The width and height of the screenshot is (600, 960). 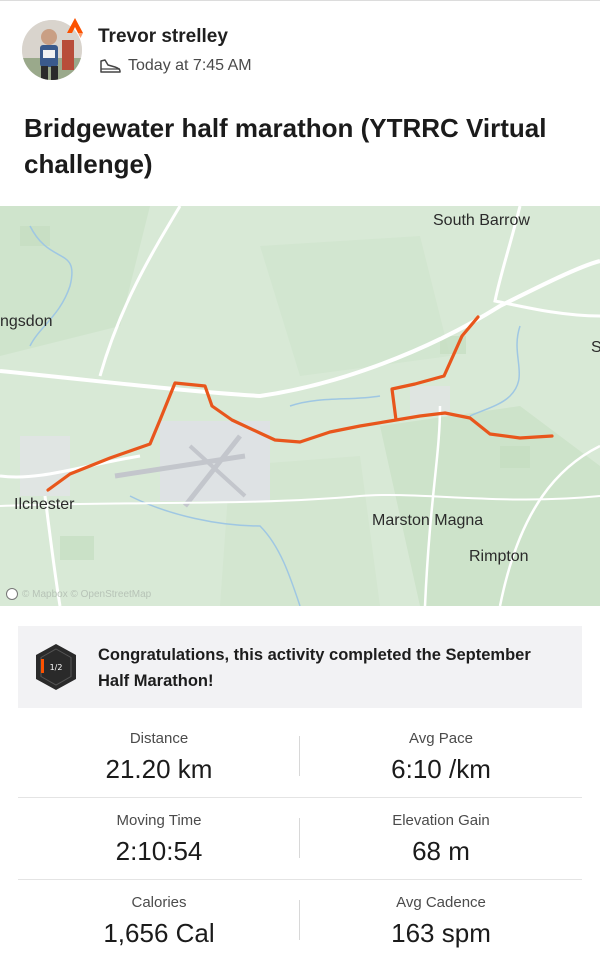 I want to click on stat-value: 163 spm, so click(x=441, y=933).